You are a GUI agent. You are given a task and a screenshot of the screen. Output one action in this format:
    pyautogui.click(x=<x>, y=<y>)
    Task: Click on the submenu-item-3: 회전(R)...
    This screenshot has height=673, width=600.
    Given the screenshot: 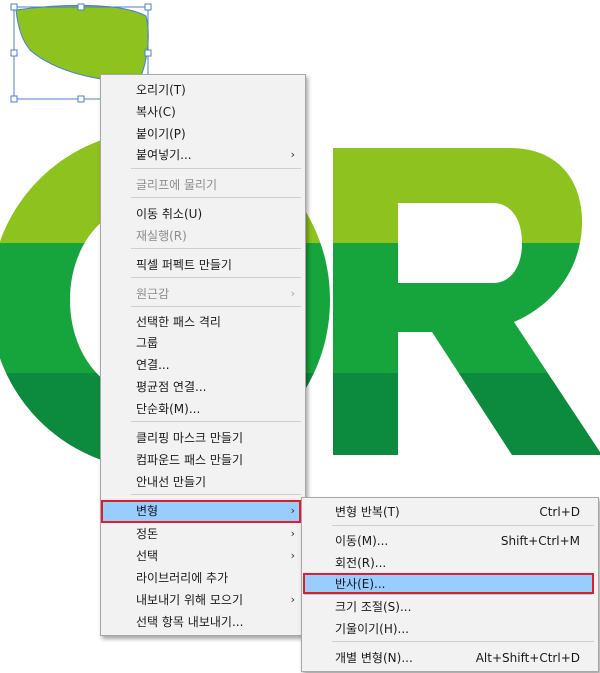 What is the action you would take?
    pyautogui.click(x=450, y=563)
    